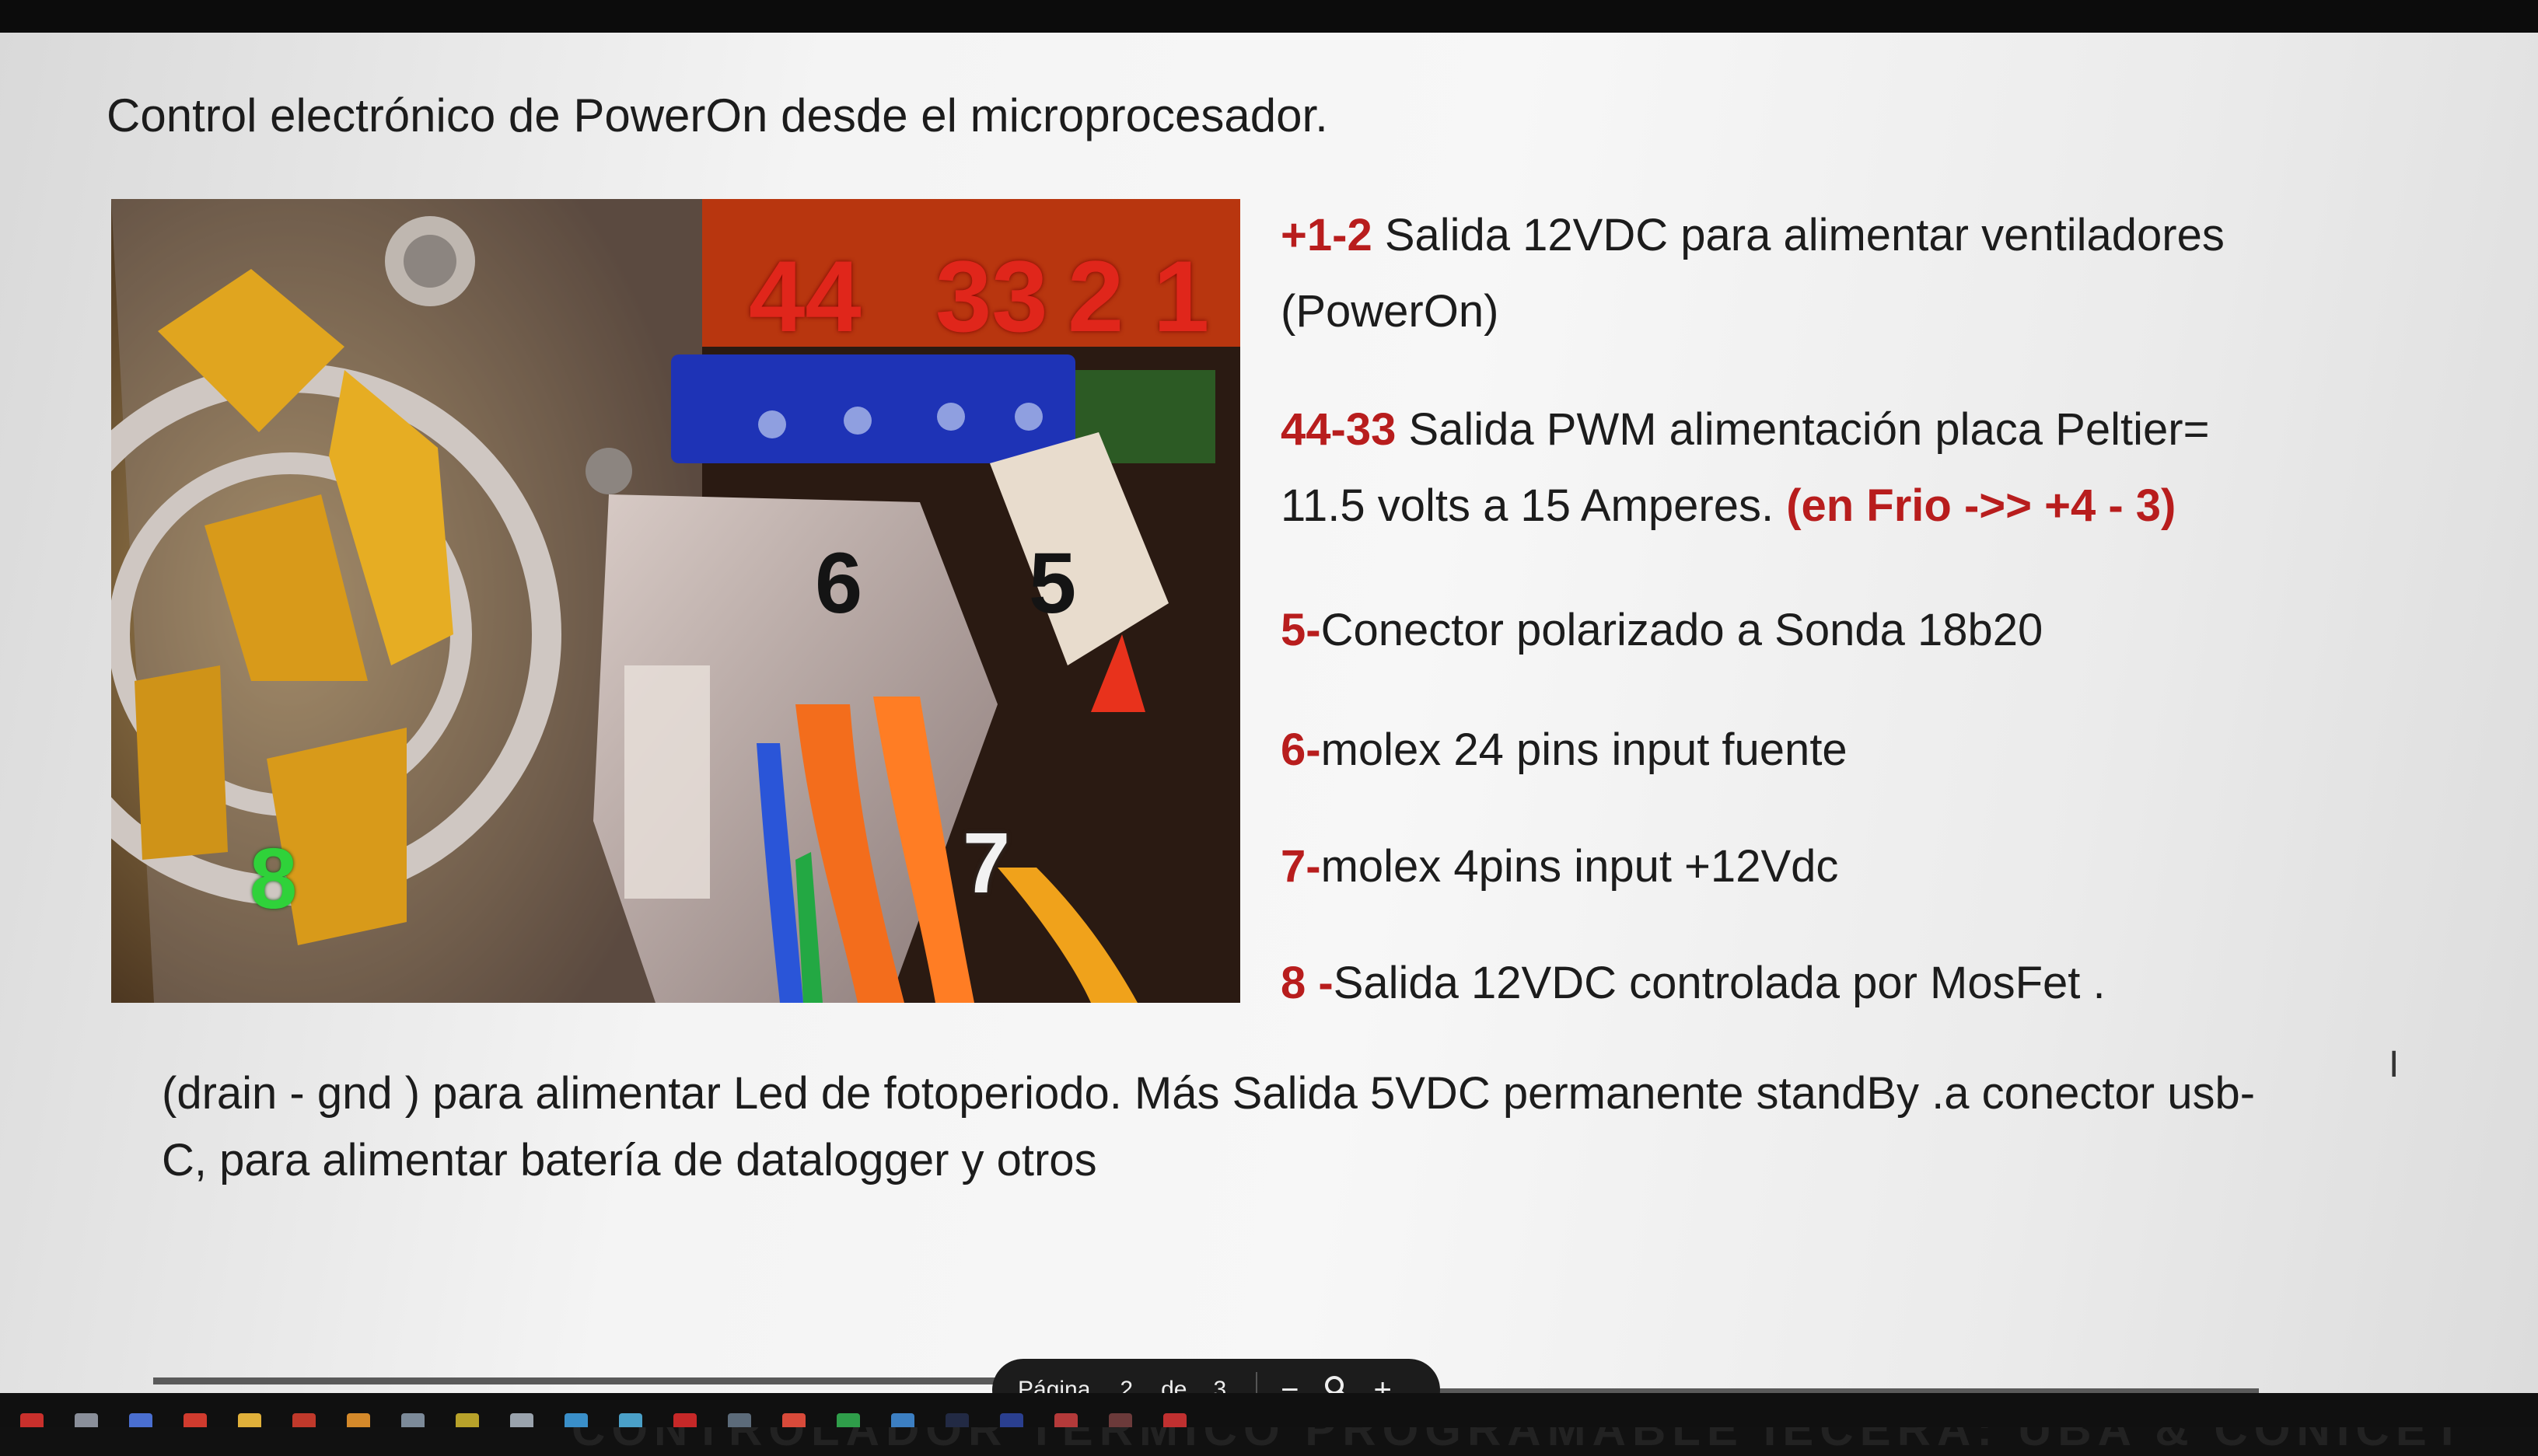 Image resolution: width=2538 pixels, height=1456 pixels. What do you see at coordinates (1681, 630) in the screenshot?
I see `legend-text: Conector polarizado a Sonda 18b20` at bounding box center [1681, 630].